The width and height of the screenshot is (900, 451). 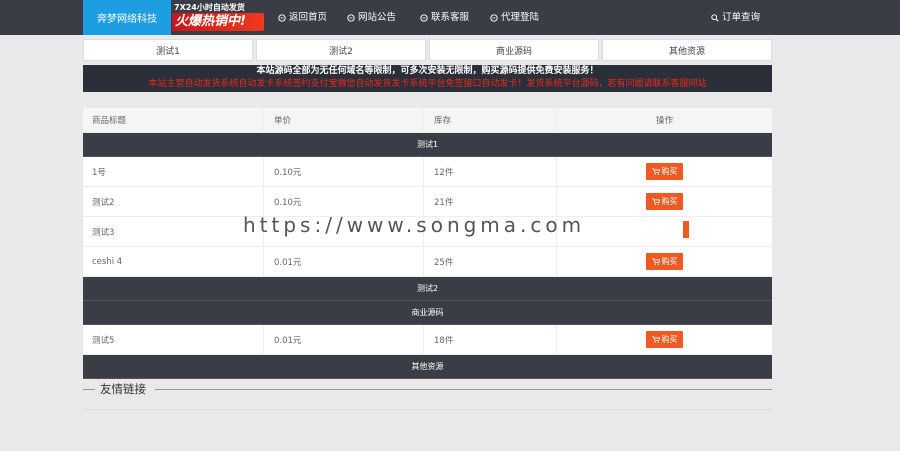 I want to click on action-cell, so click(x=664, y=231).